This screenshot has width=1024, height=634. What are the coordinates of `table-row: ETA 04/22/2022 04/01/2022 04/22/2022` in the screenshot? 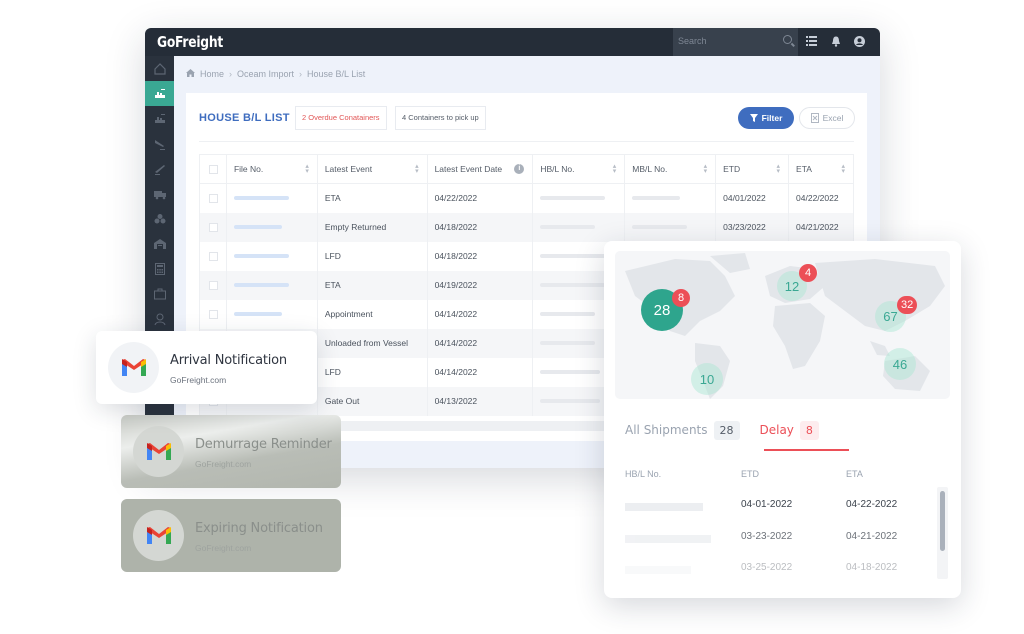 It's located at (526, 198).